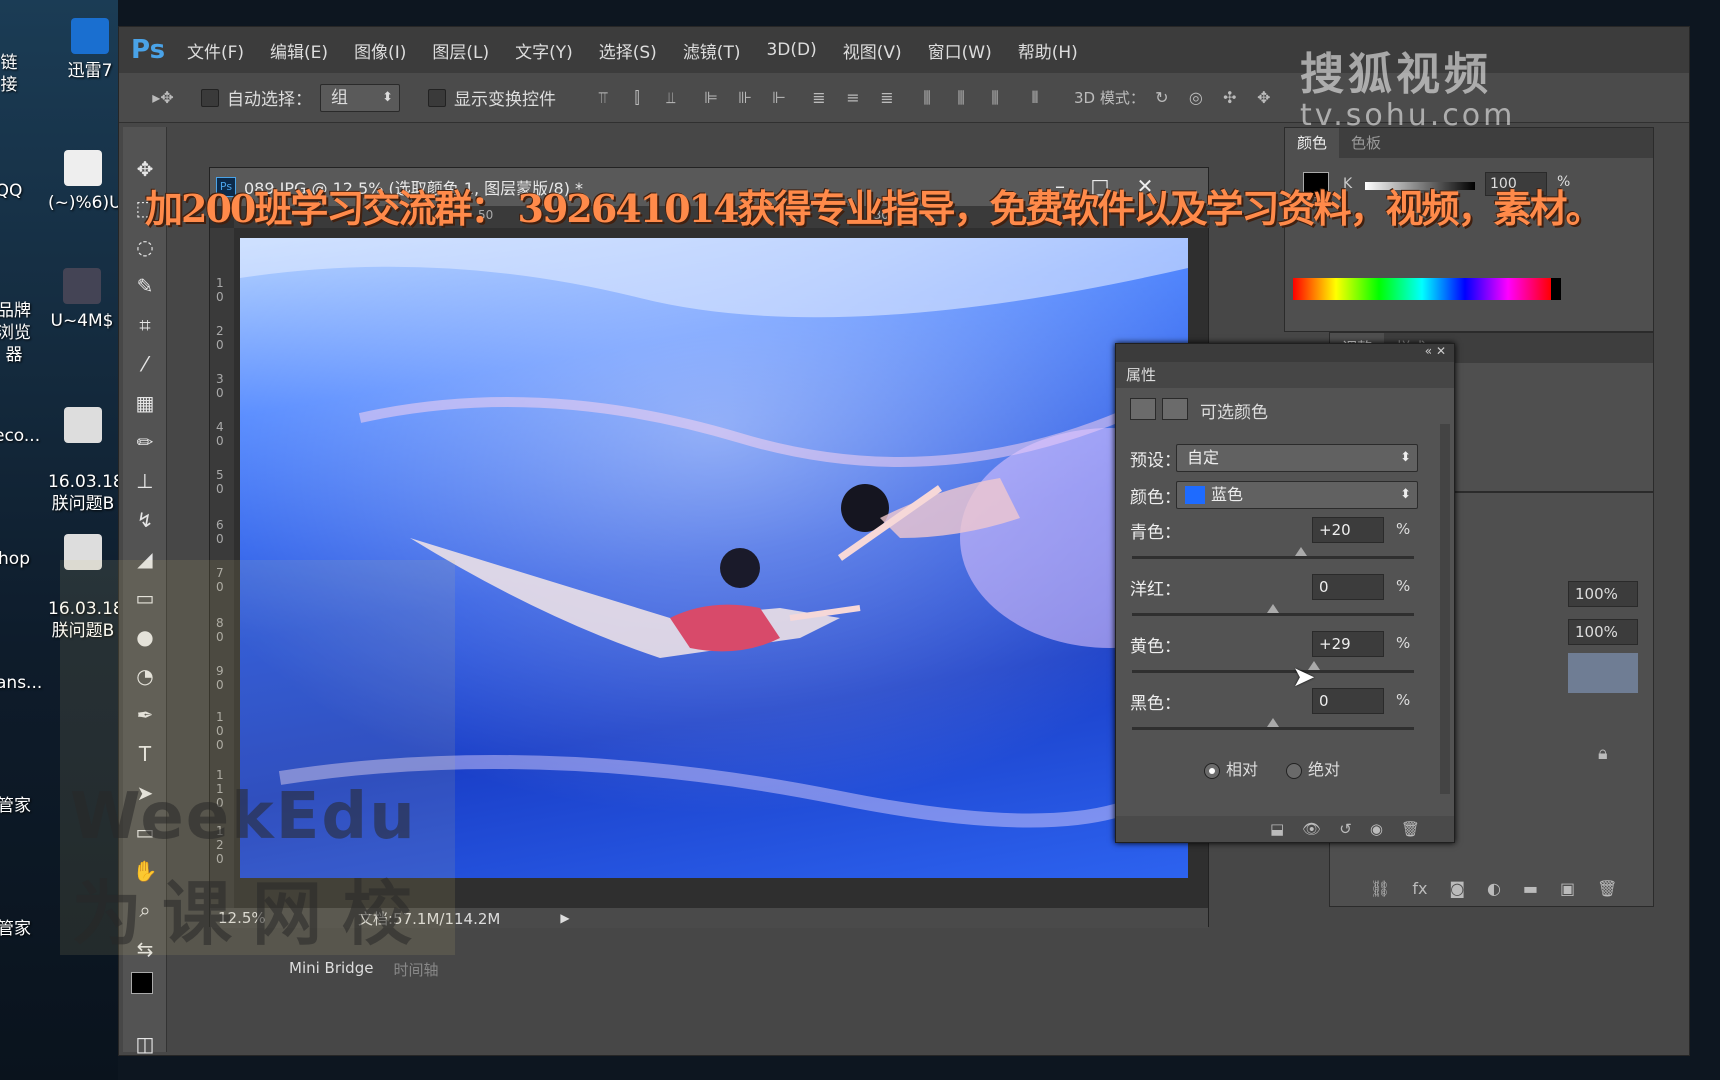 The image size is (1720, 1080). I want to click on lasso-tool-icon: ◌, so click(145, 247).